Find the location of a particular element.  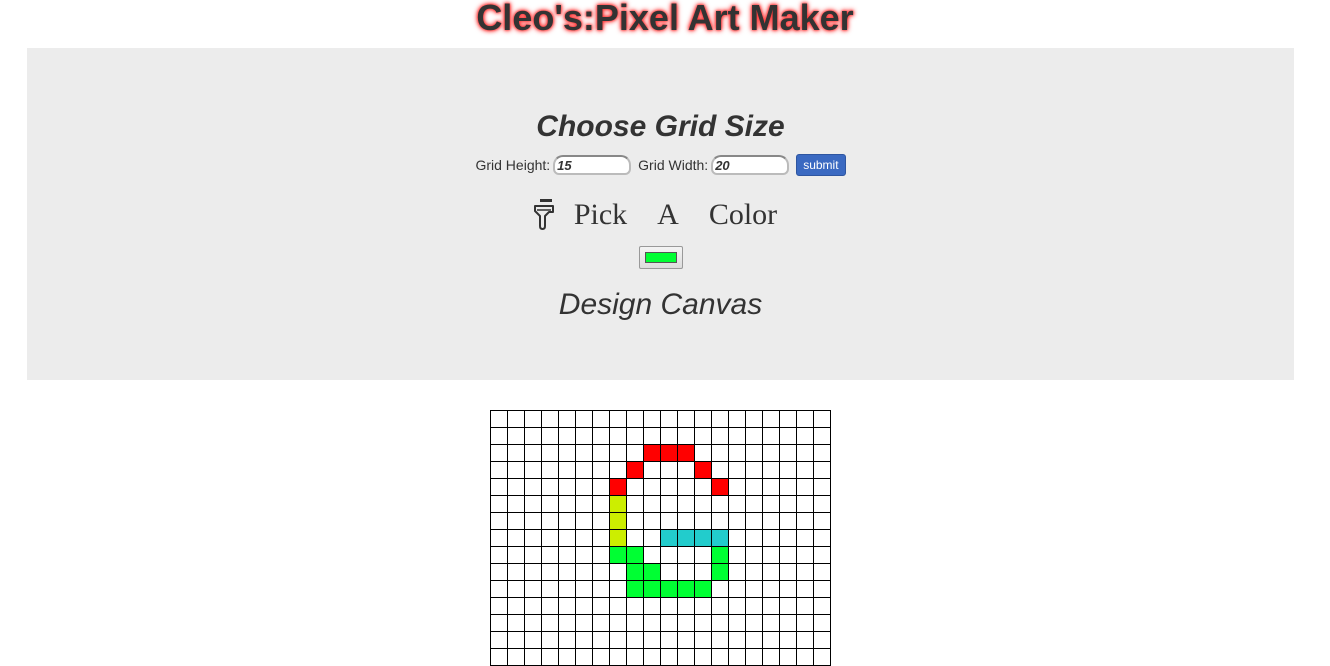

submit-button: submit is located at coordinates (821, 165).